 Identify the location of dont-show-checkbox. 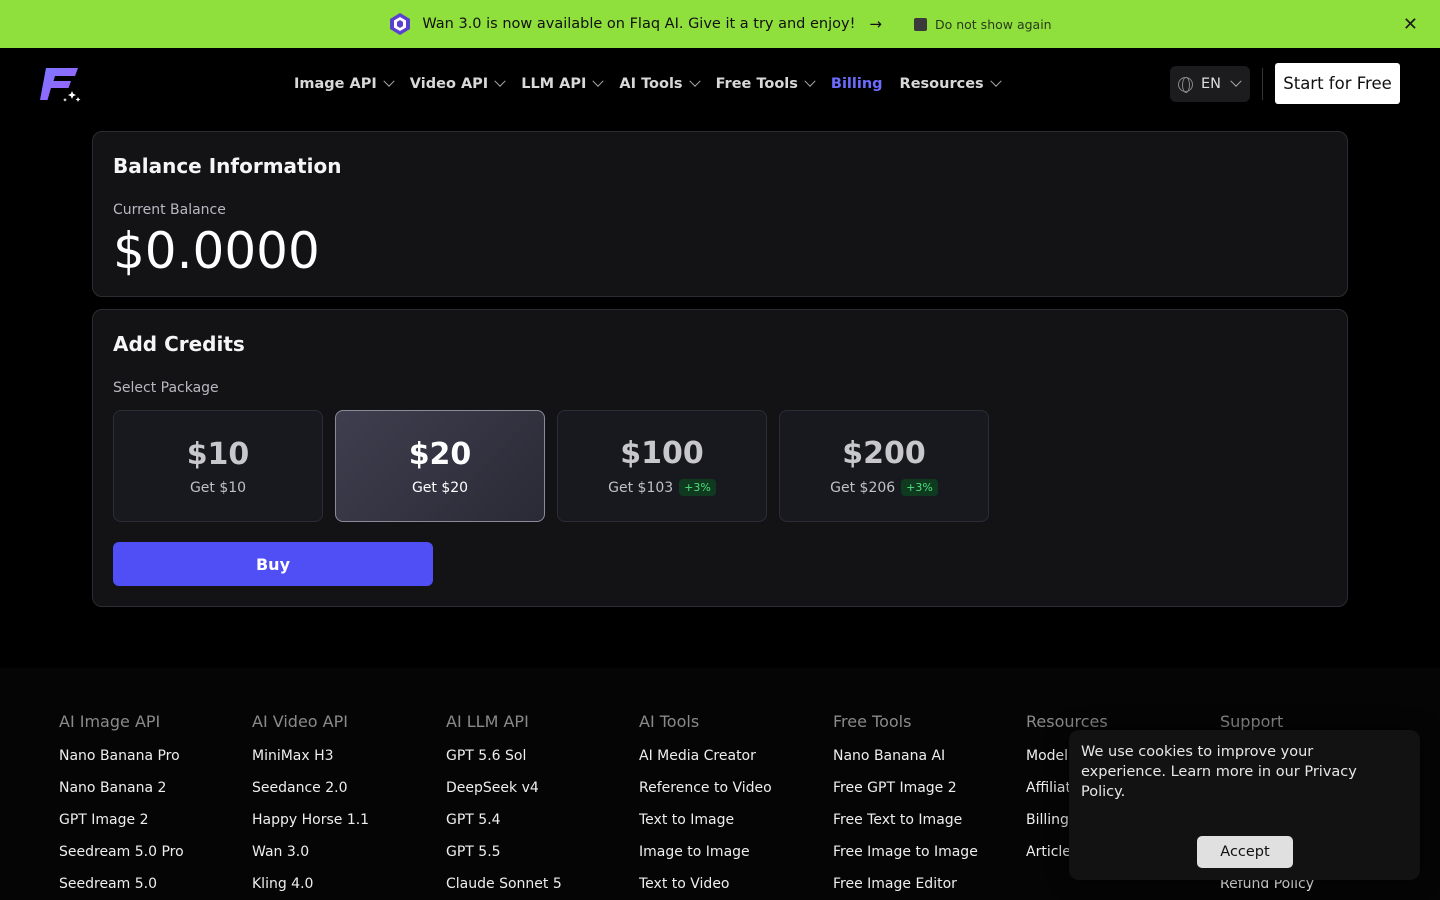
(920, 24).